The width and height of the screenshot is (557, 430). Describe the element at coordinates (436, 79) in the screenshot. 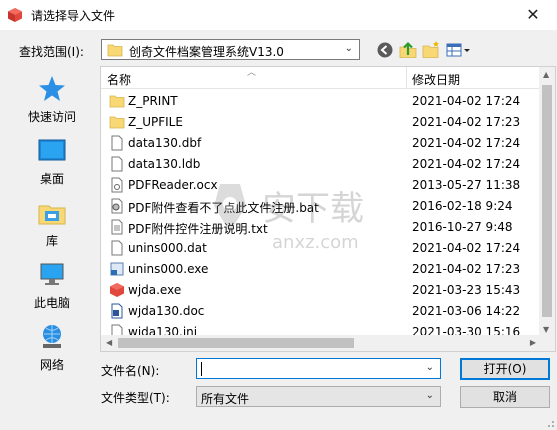

I see `column-header-modified: 修改日期` at that location.